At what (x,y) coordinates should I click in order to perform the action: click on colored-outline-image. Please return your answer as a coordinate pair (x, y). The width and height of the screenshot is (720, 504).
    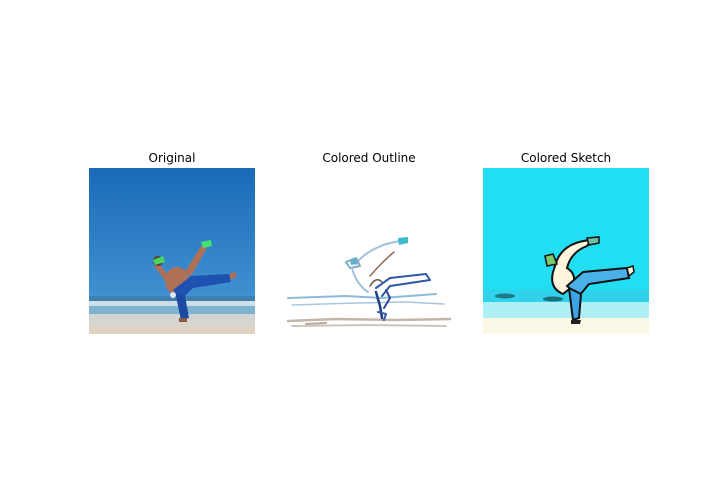
    Looking at the image, I should click on (369, 251).